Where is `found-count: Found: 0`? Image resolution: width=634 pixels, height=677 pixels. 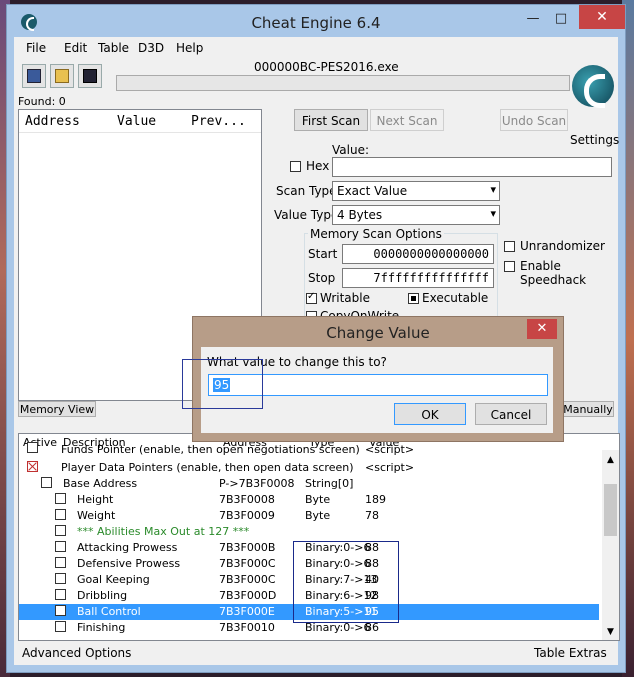
found-count: Found: 0 is located at coordinates (42, 101).